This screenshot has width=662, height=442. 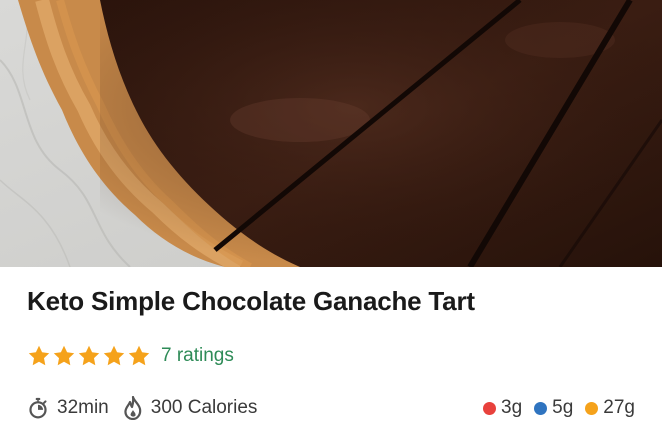 What do you see at coordinates (563, 407) in the screenshot?
I see `macro-value: 5g` at bounding box center [563, 407].